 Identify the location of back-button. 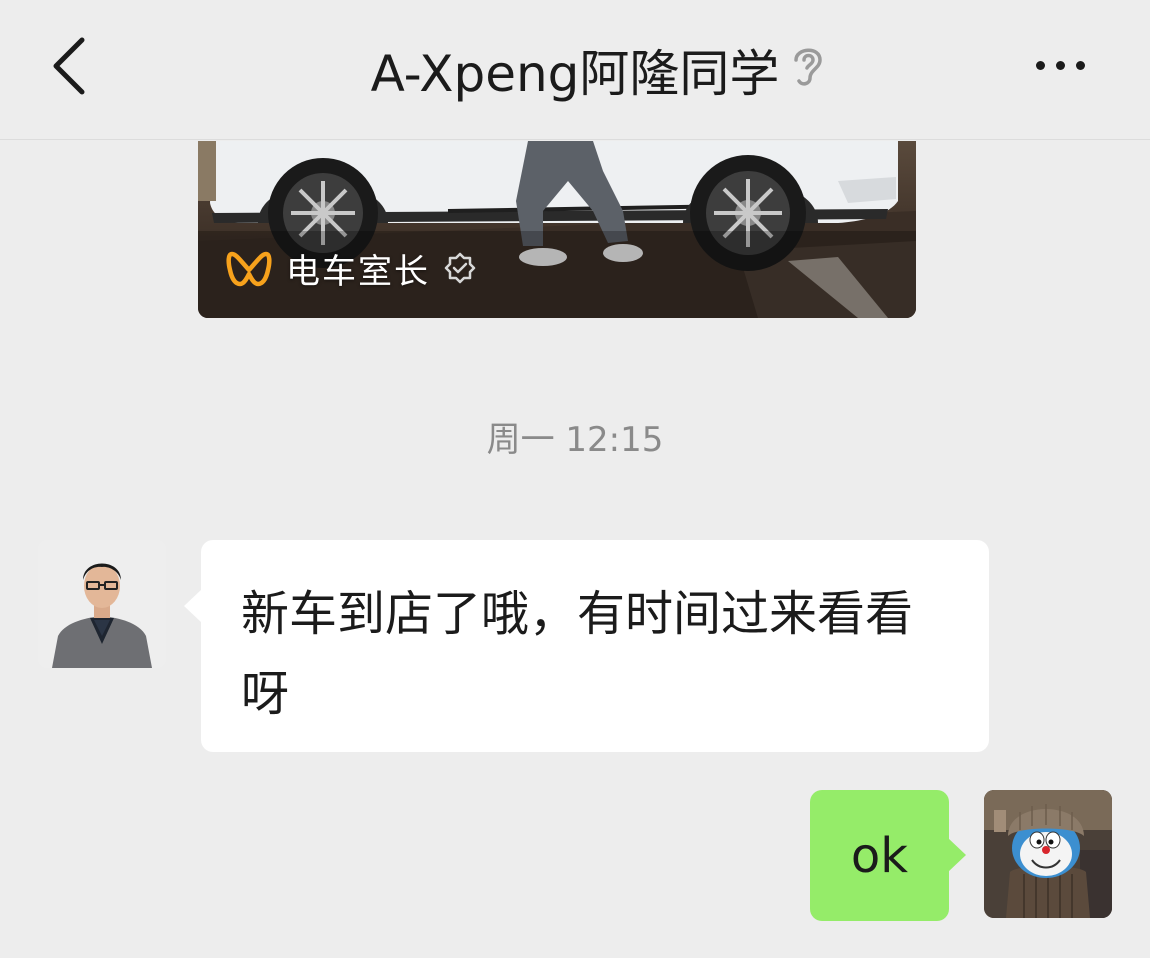
(70, 65).